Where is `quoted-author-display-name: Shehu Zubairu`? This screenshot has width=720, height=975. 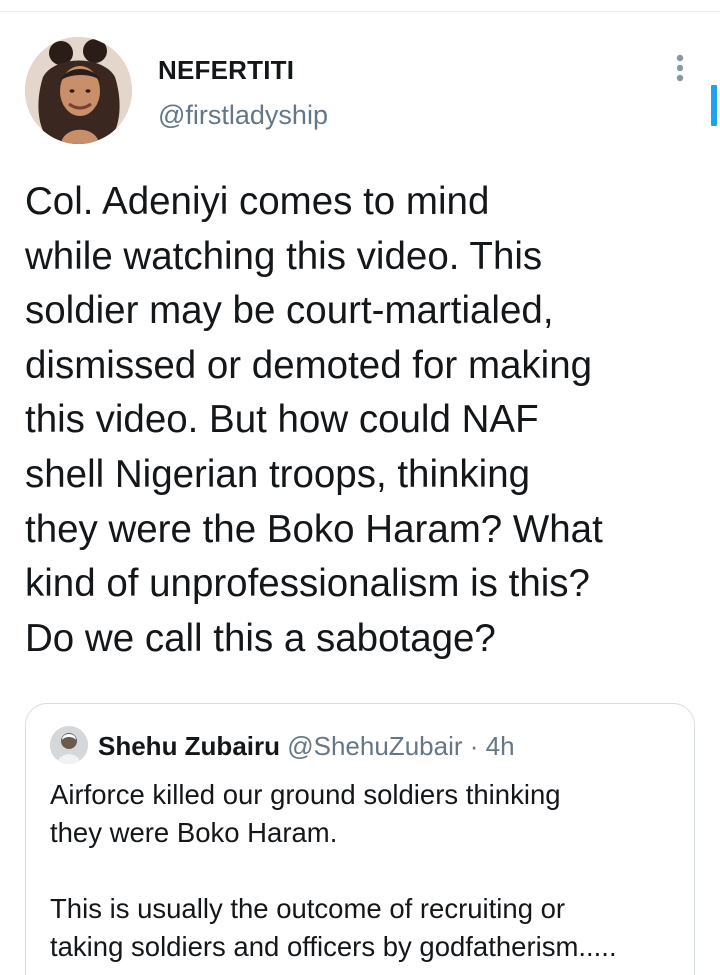
quoted-author-display-name: Shehu Zubairu is located at coordinates (189, 746).